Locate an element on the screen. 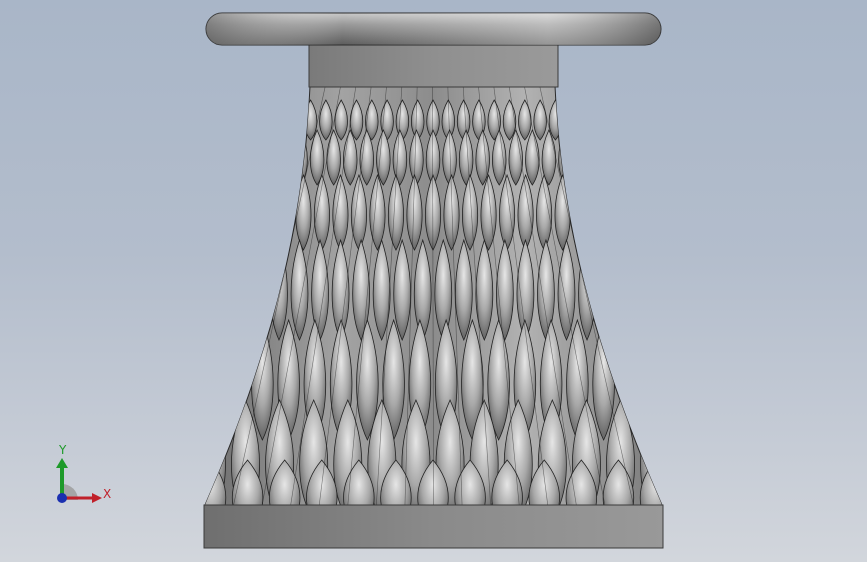  vase-top-rim is located at coordinates (433, 29).